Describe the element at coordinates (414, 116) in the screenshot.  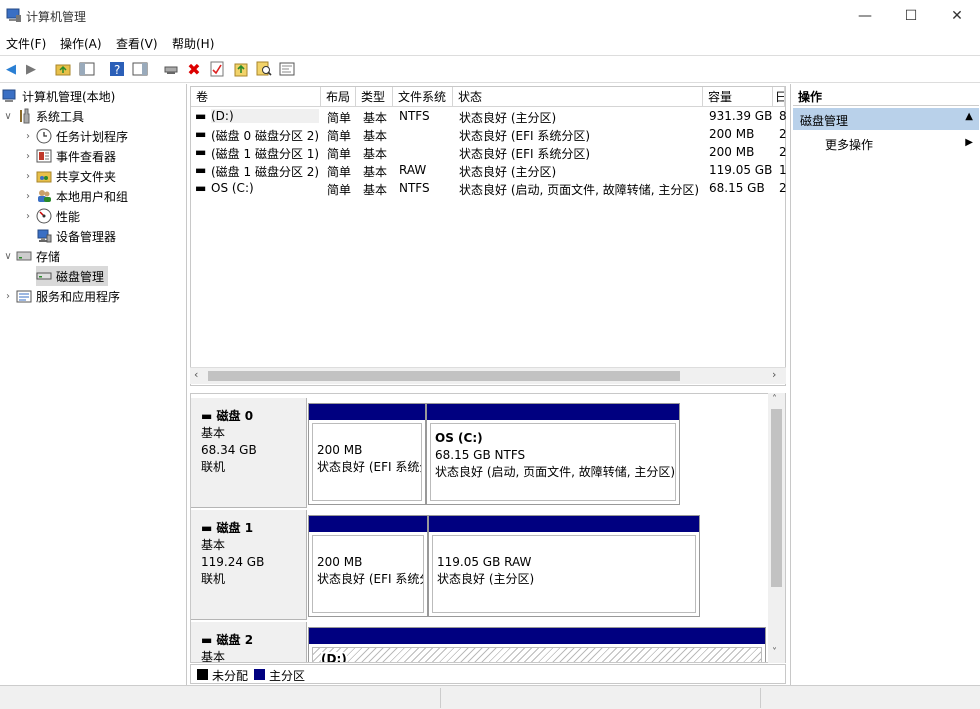
I see `cell-filesystem: NTFS` at that location.